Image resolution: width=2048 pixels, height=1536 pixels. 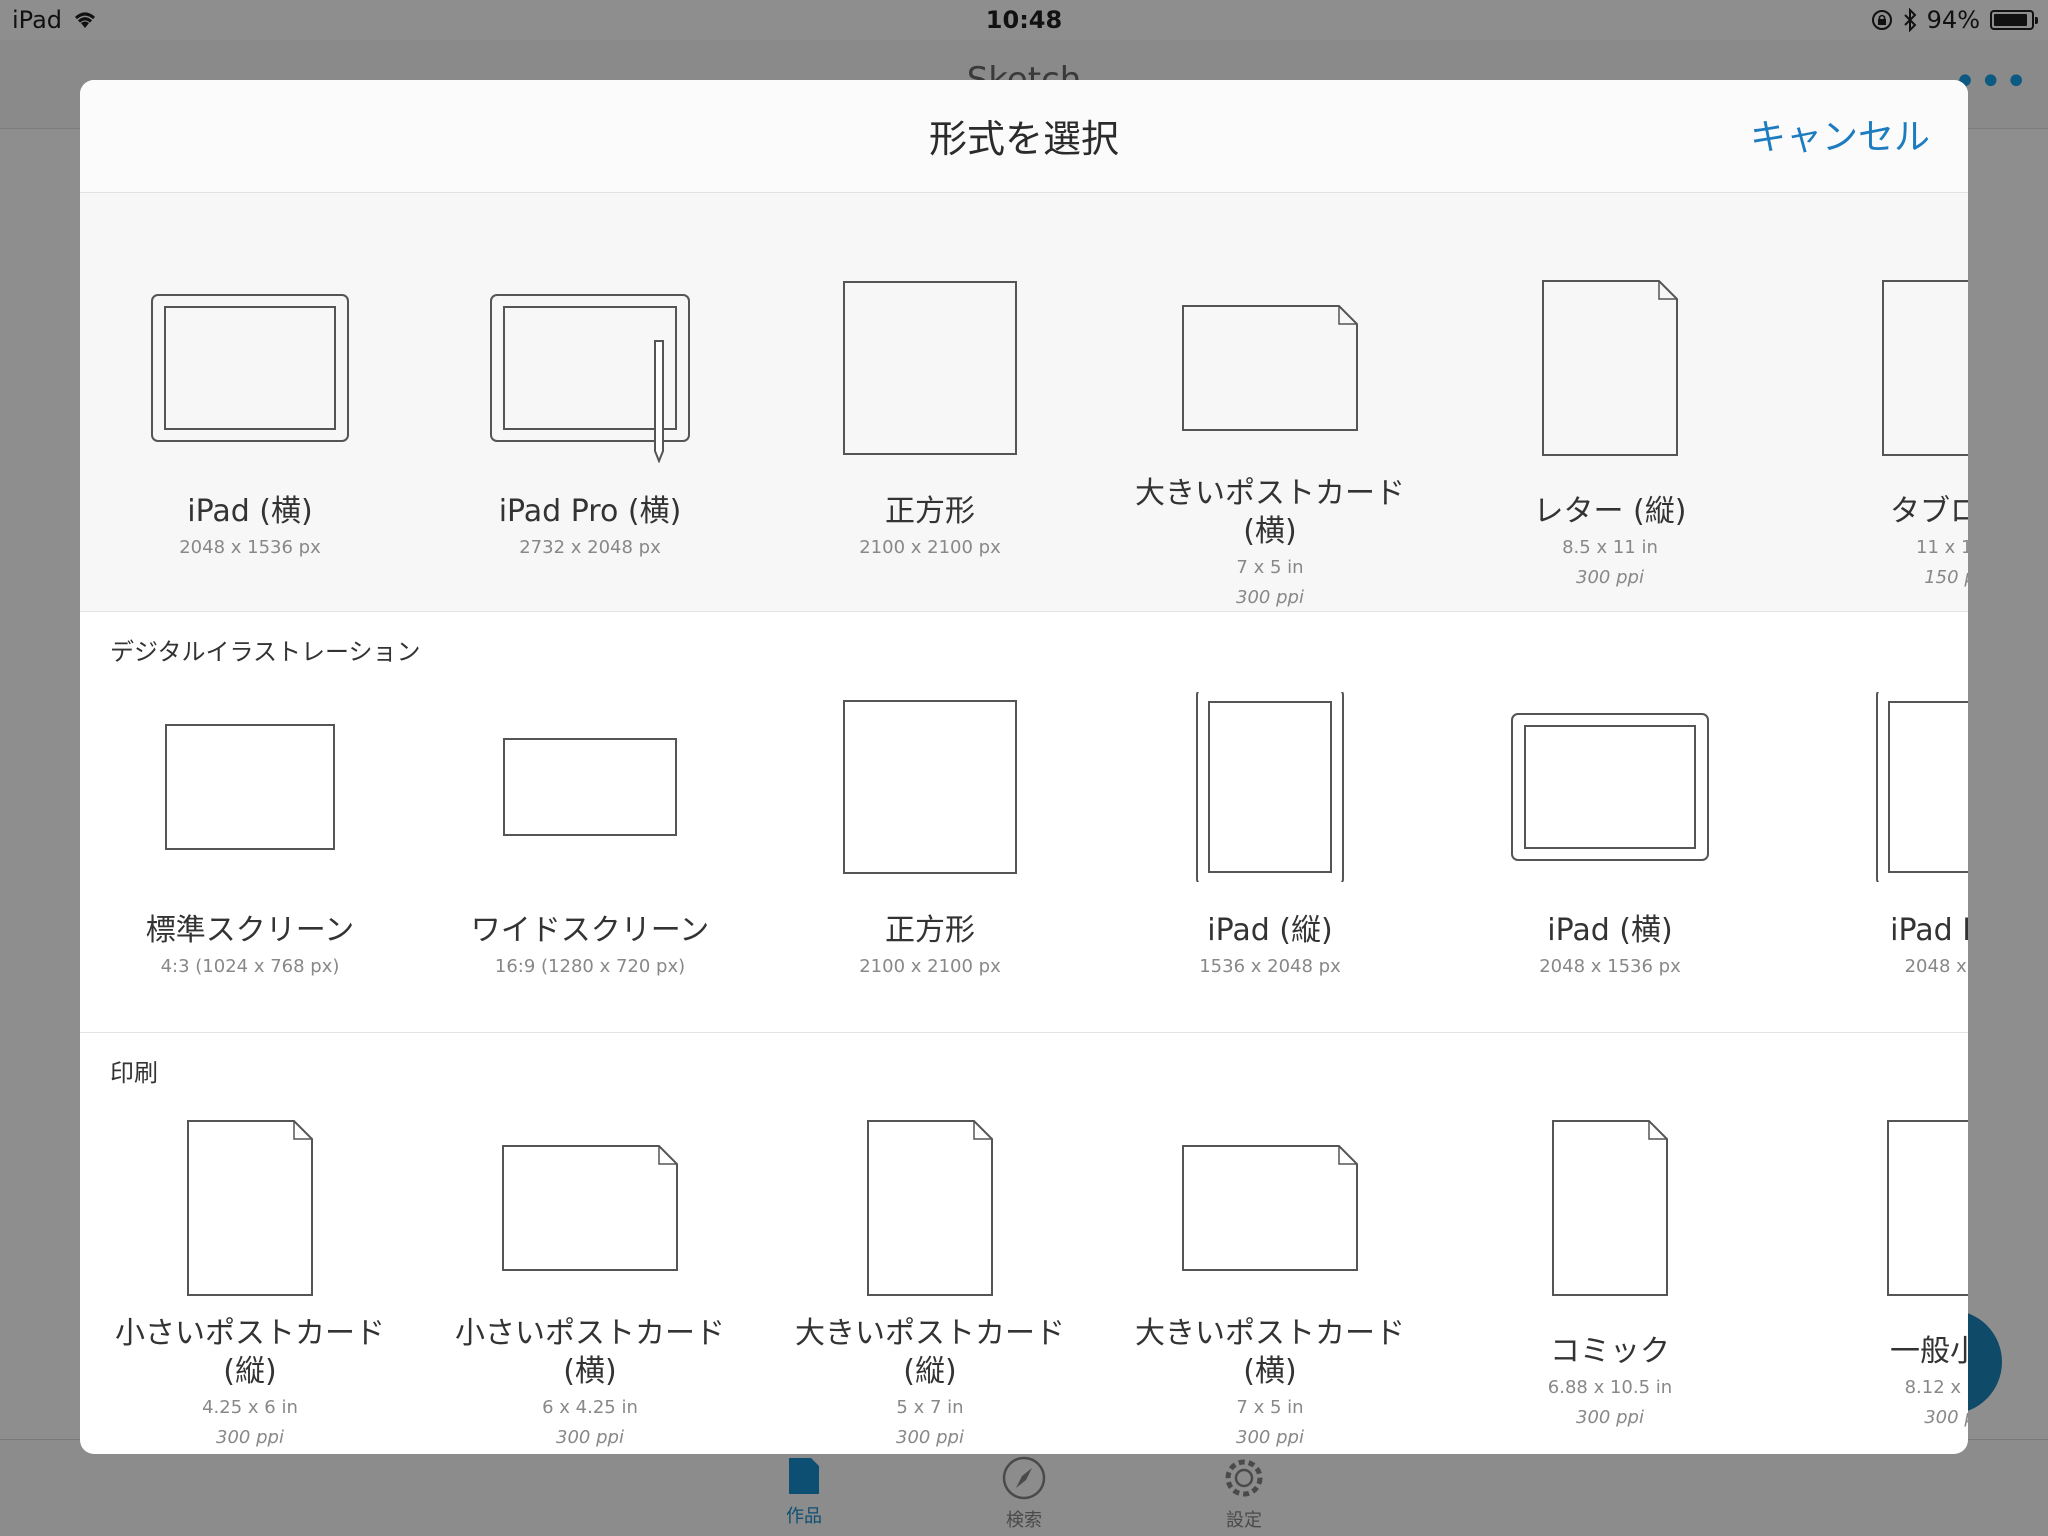 What do you see at coordinates (590, 547) in the screenshot?
I see `format-size: 2732 x 2048 px` at bounding box center [590, 547].